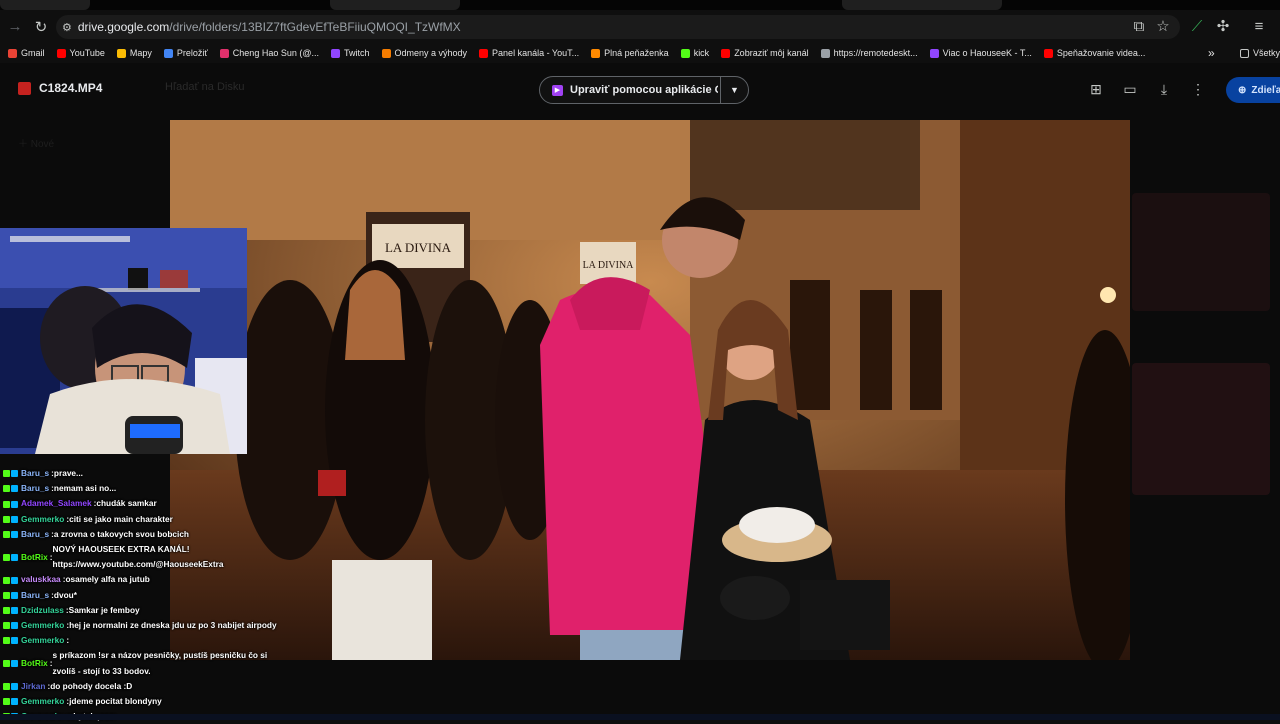 The image size is (1280, 724). Describe the element at coordinates (636, 53) in the screenshot. I see `bookmark-label: Plná peňaženka` at that location.